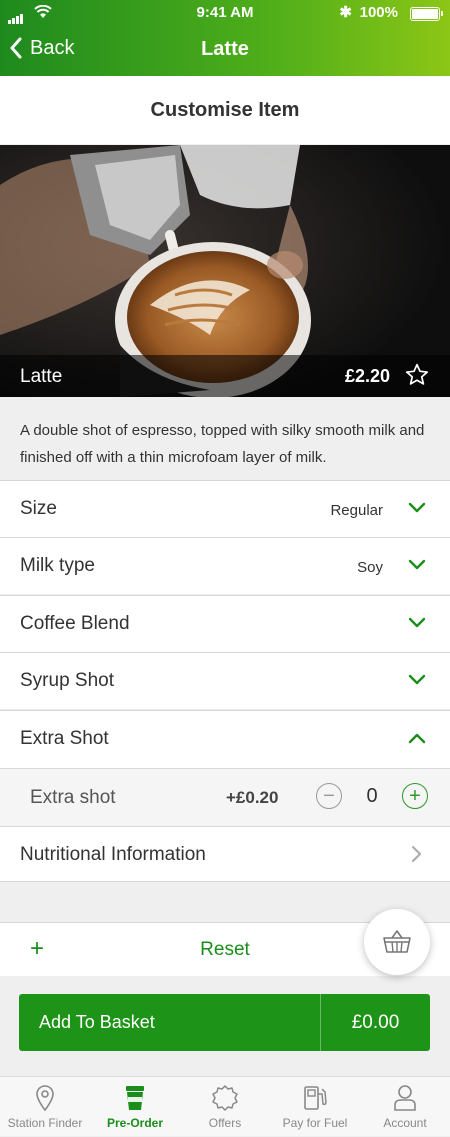 The height and width of the screenshot is (1137, 450). I want to click on increment-button: +, so click(415, 796).